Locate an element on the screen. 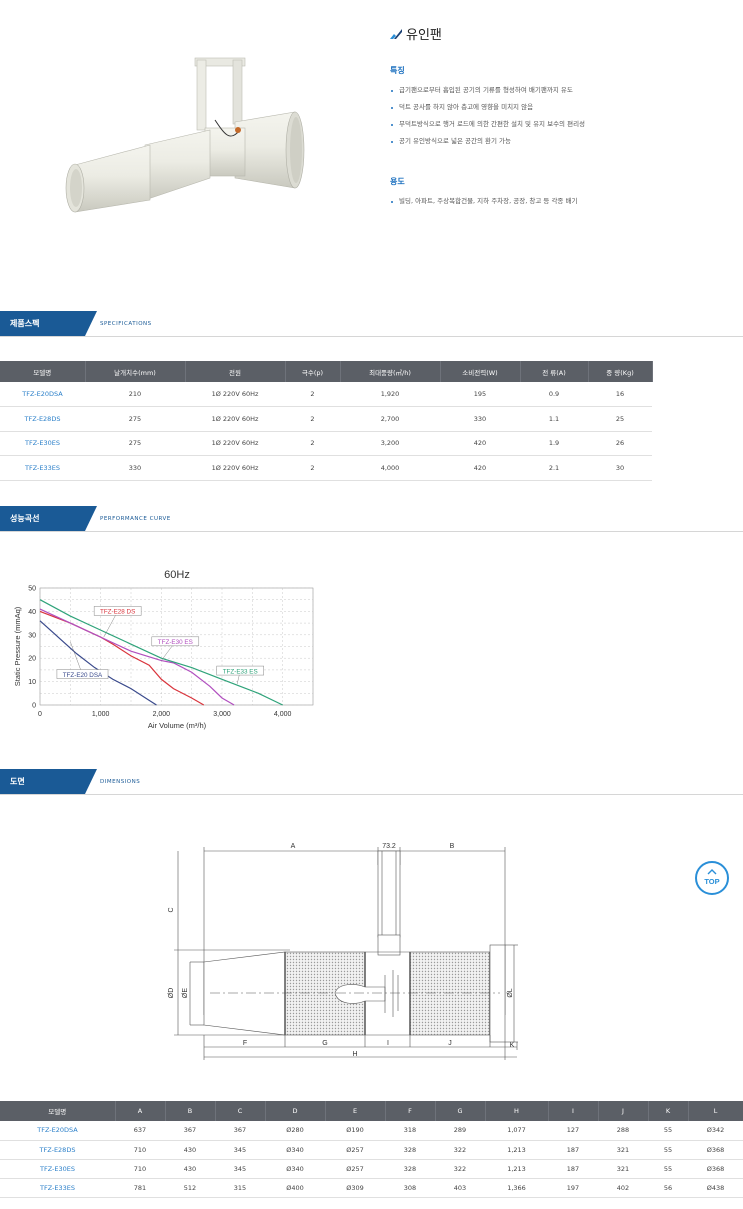 The image size is (743, 1209). table-cell: 322 is located at coordinates (460, 1169).